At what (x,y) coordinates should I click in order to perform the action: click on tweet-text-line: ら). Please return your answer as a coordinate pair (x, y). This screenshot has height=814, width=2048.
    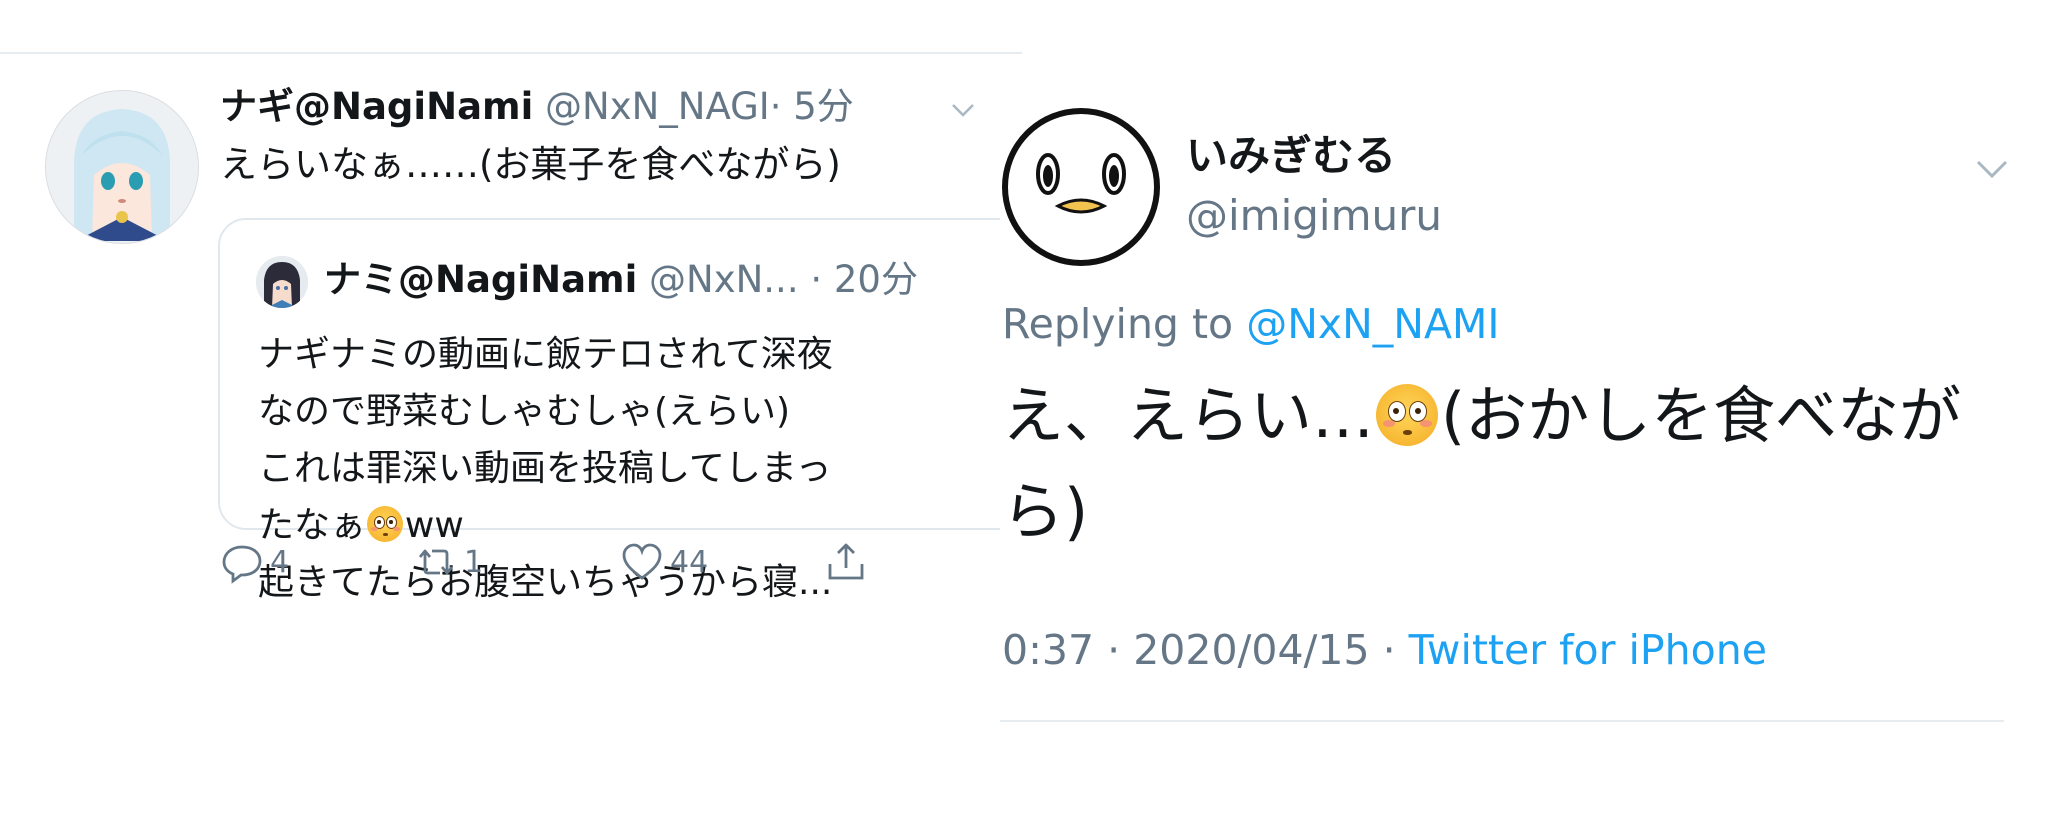
    Looking at the image, I should click on (1045, 511).